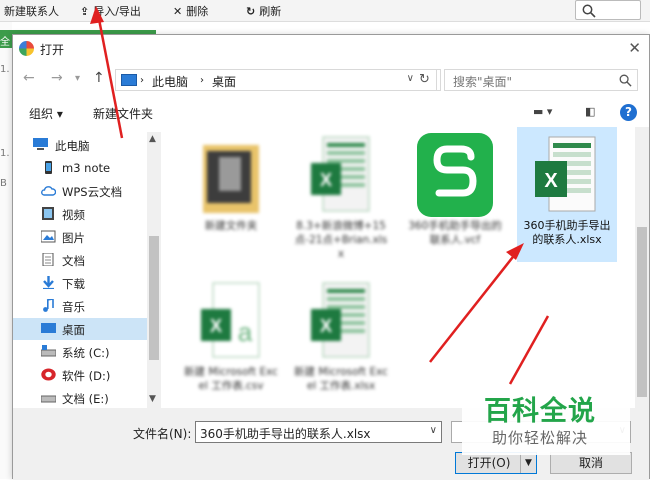 Image resolution: width=650 pixels, height=480 pixels. I want to click on sidebar-item-music: 音乐, so click(80, 306).